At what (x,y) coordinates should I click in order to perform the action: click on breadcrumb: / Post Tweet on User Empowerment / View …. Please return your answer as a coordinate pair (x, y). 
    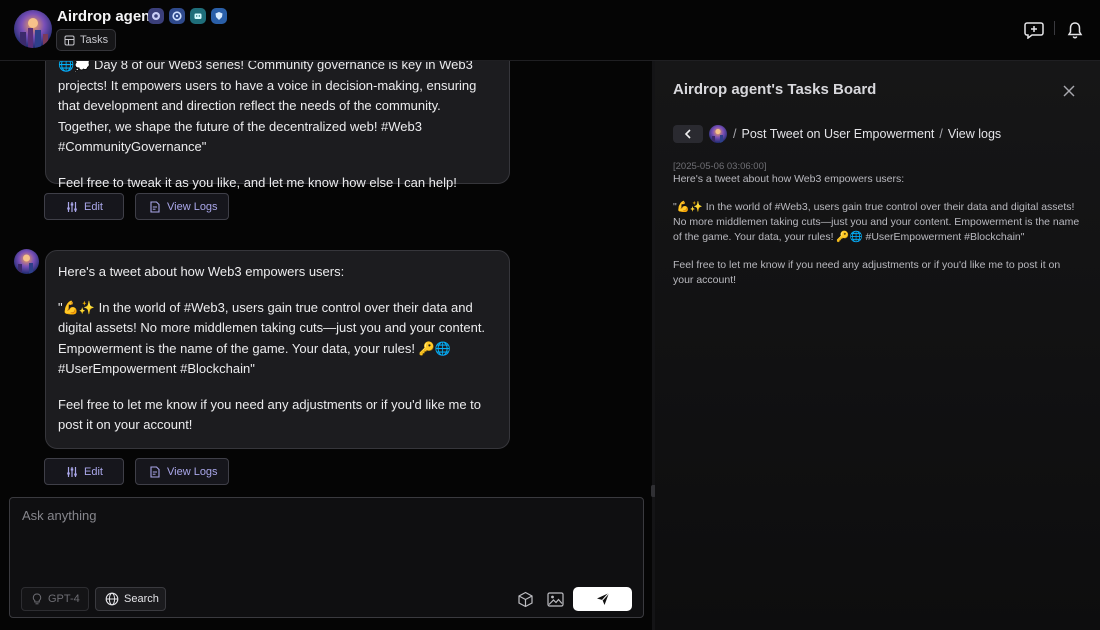
    Looking at the image, I should click on (867, 134).